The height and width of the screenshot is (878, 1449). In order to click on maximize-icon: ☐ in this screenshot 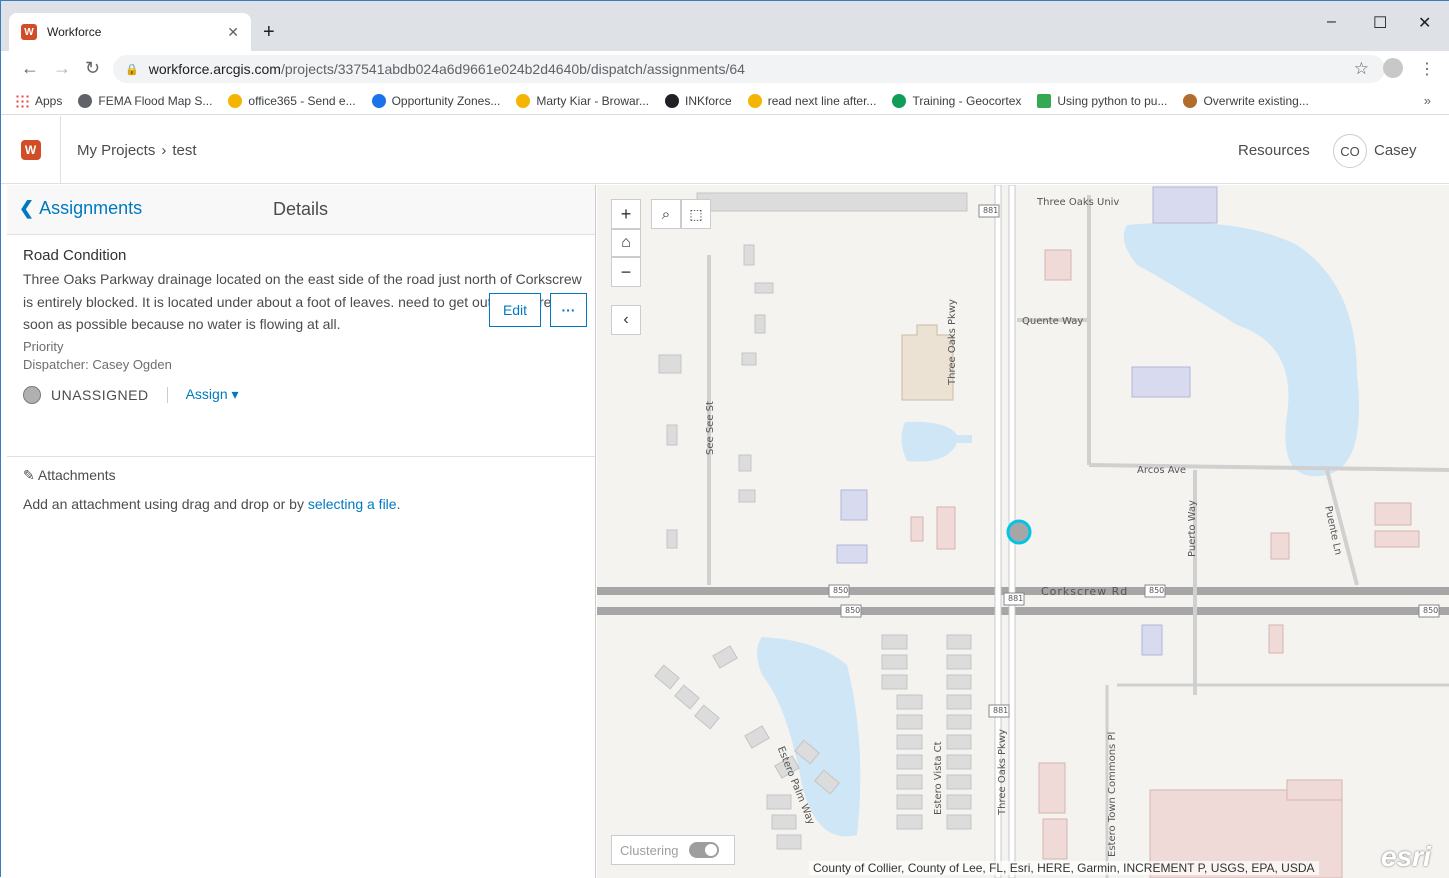, I will do `click(1380, 23)`.